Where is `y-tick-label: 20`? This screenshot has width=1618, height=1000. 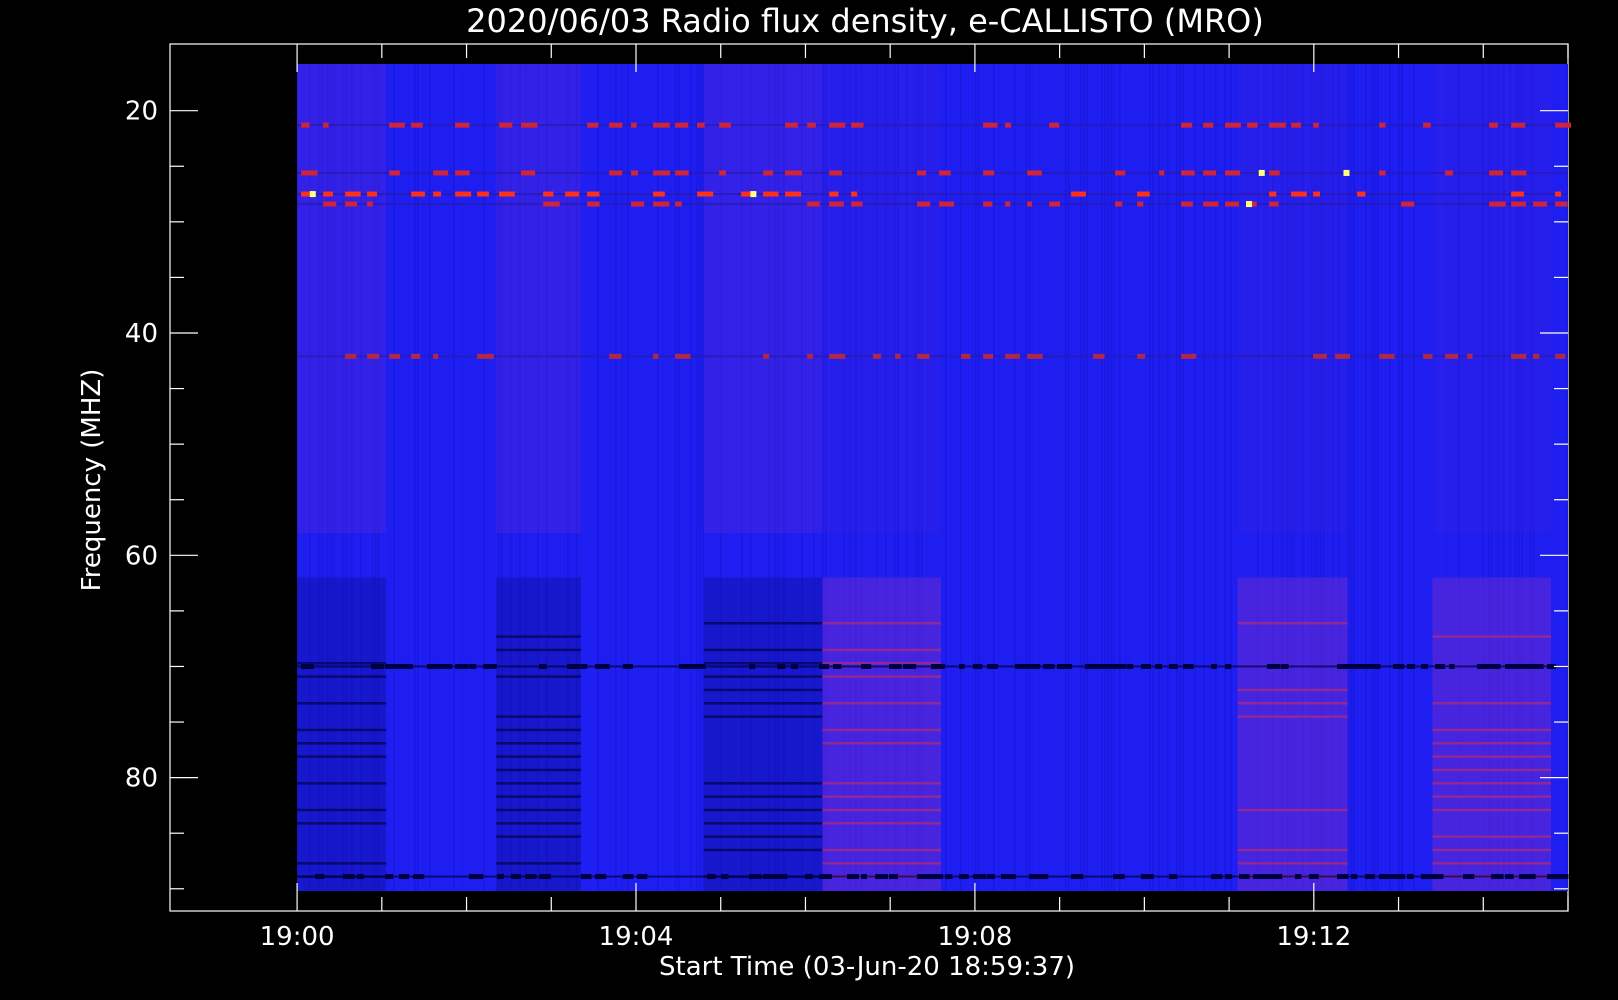
y-tick-label: 20 is located at coordinates (141, 112).